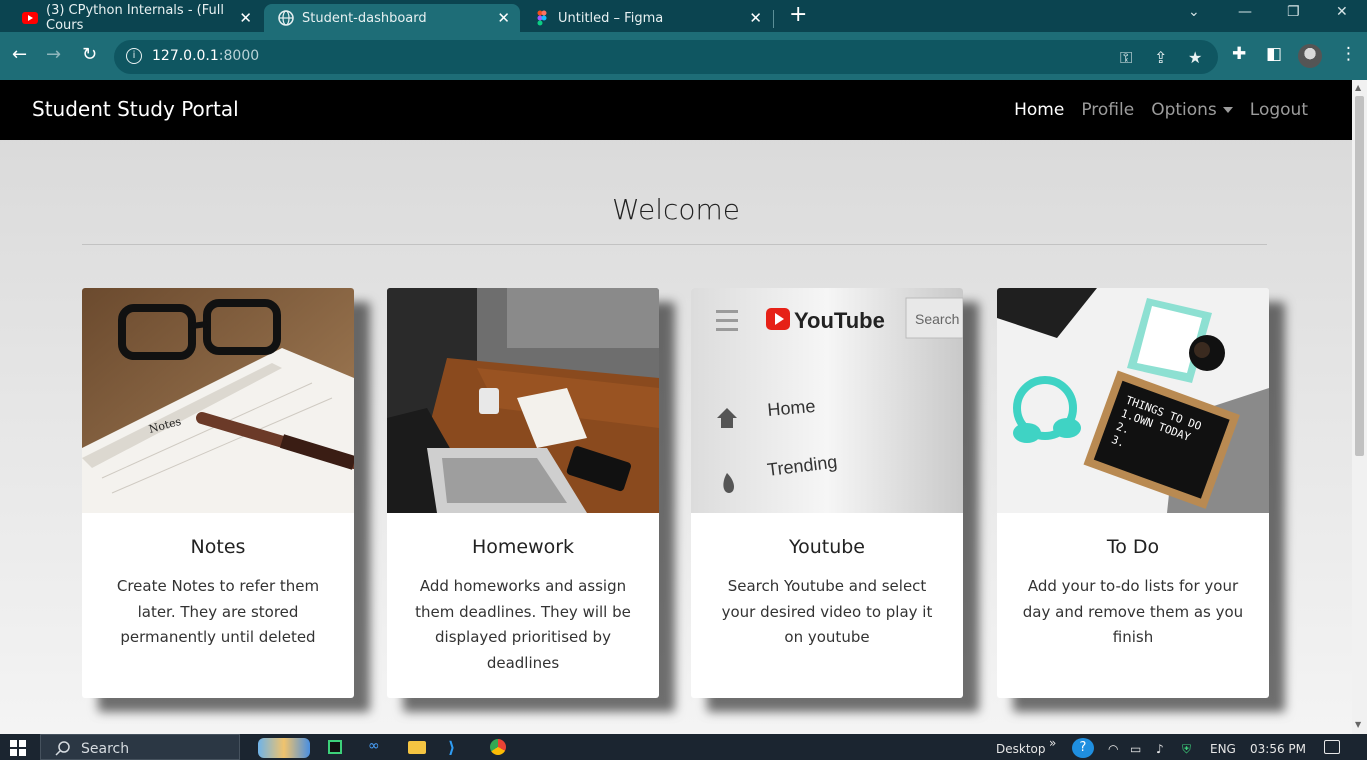 This screenshot has width=1367, height=760. I want to click on tray-overflow-icon: », so click(1052, 743).